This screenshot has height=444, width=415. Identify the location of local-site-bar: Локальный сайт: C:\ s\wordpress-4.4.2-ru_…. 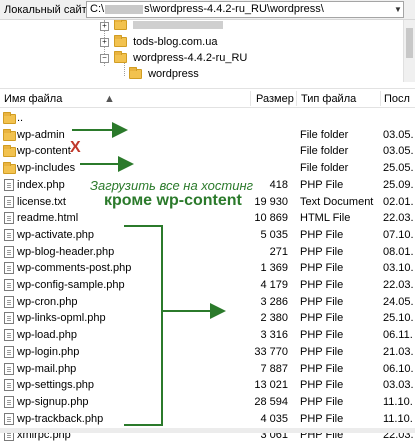
(207, 10).